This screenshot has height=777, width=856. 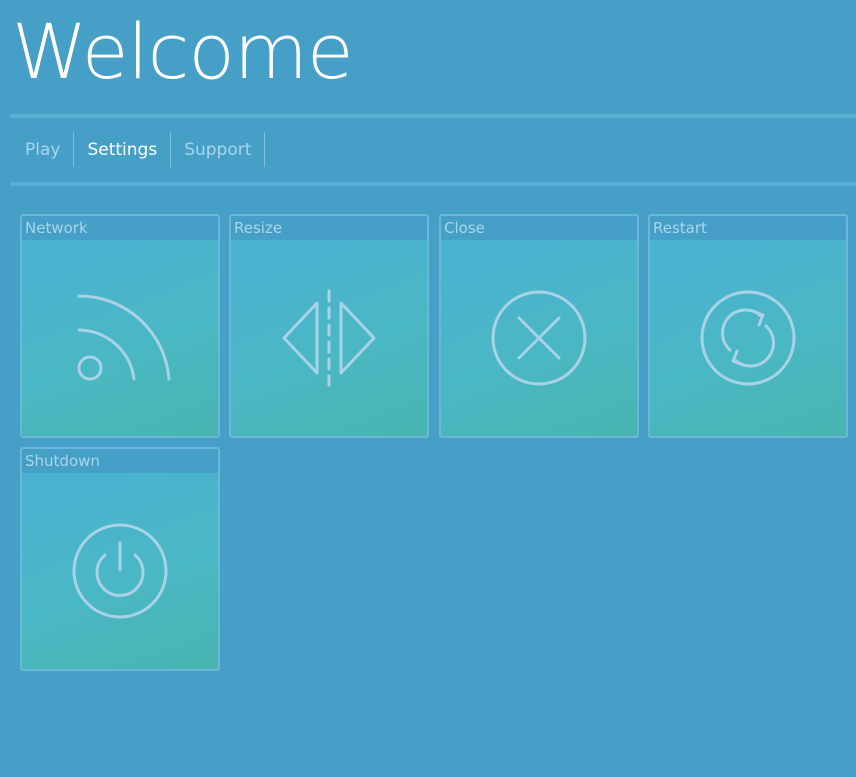 What do you see at coordinates (120, 228) in the screenshot?
I see `tile-label: Network` at bounding box center [120, 228].